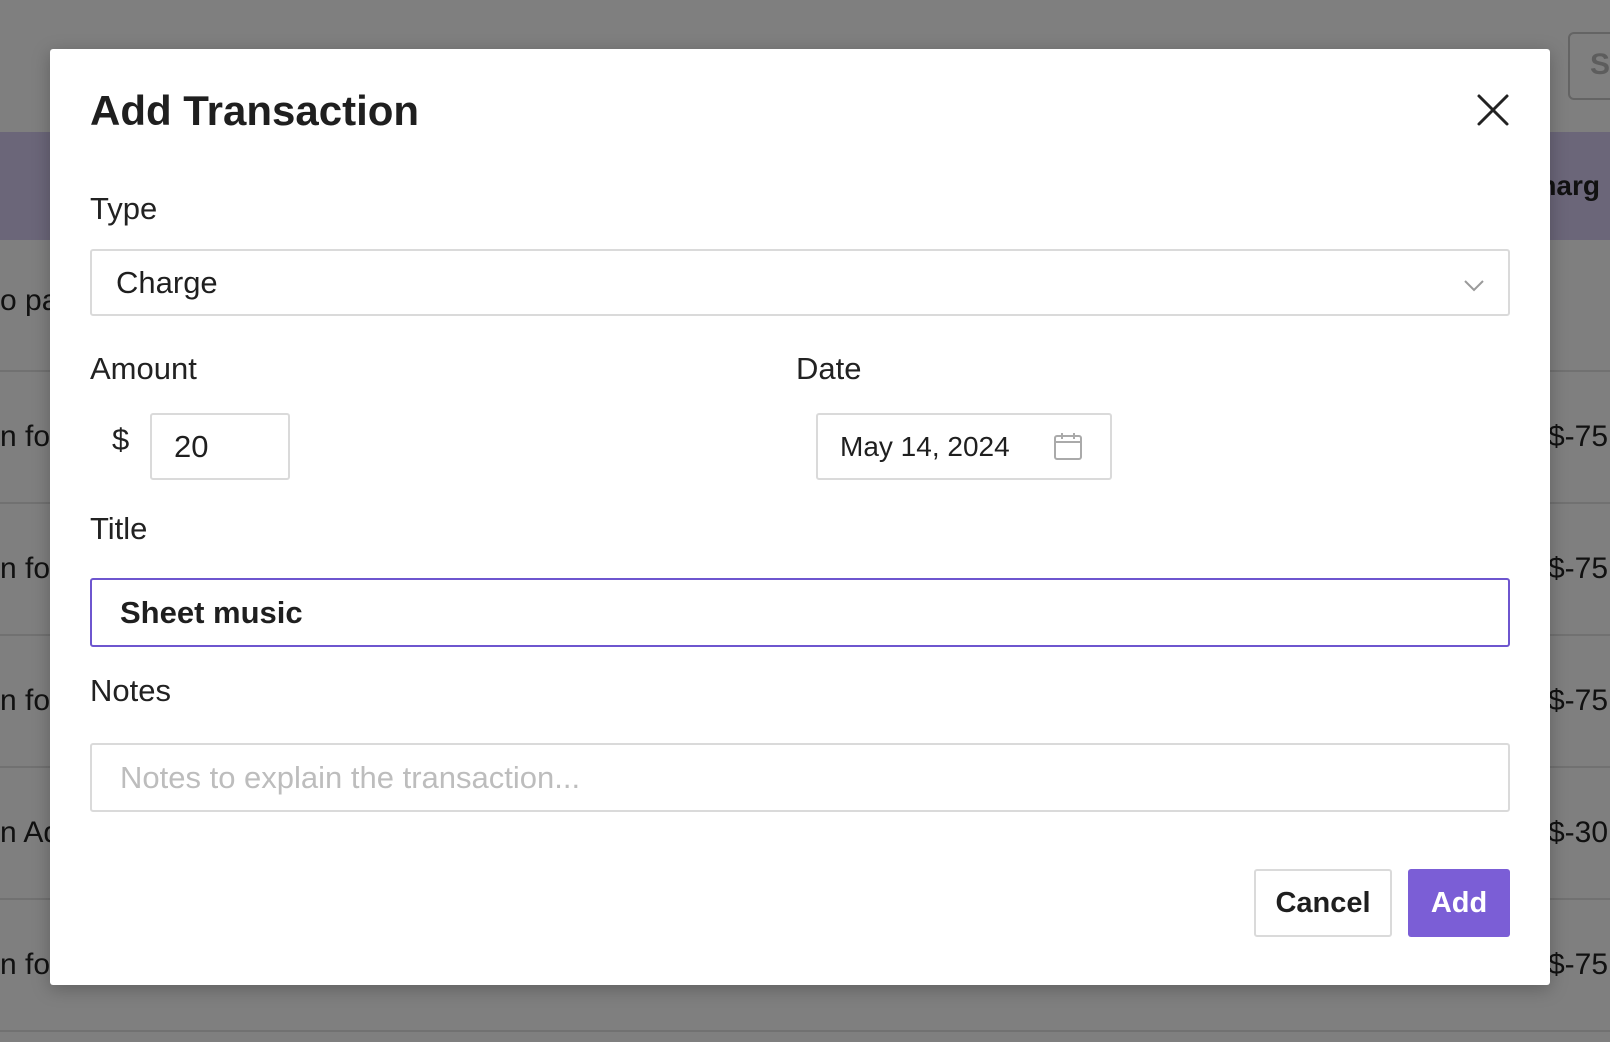 The width and height of the screenshot is (1610, 1042). What do you see at coordinates (220, 446) in the screenshot?
I see `amount-input` at bounding box center [220, 446].